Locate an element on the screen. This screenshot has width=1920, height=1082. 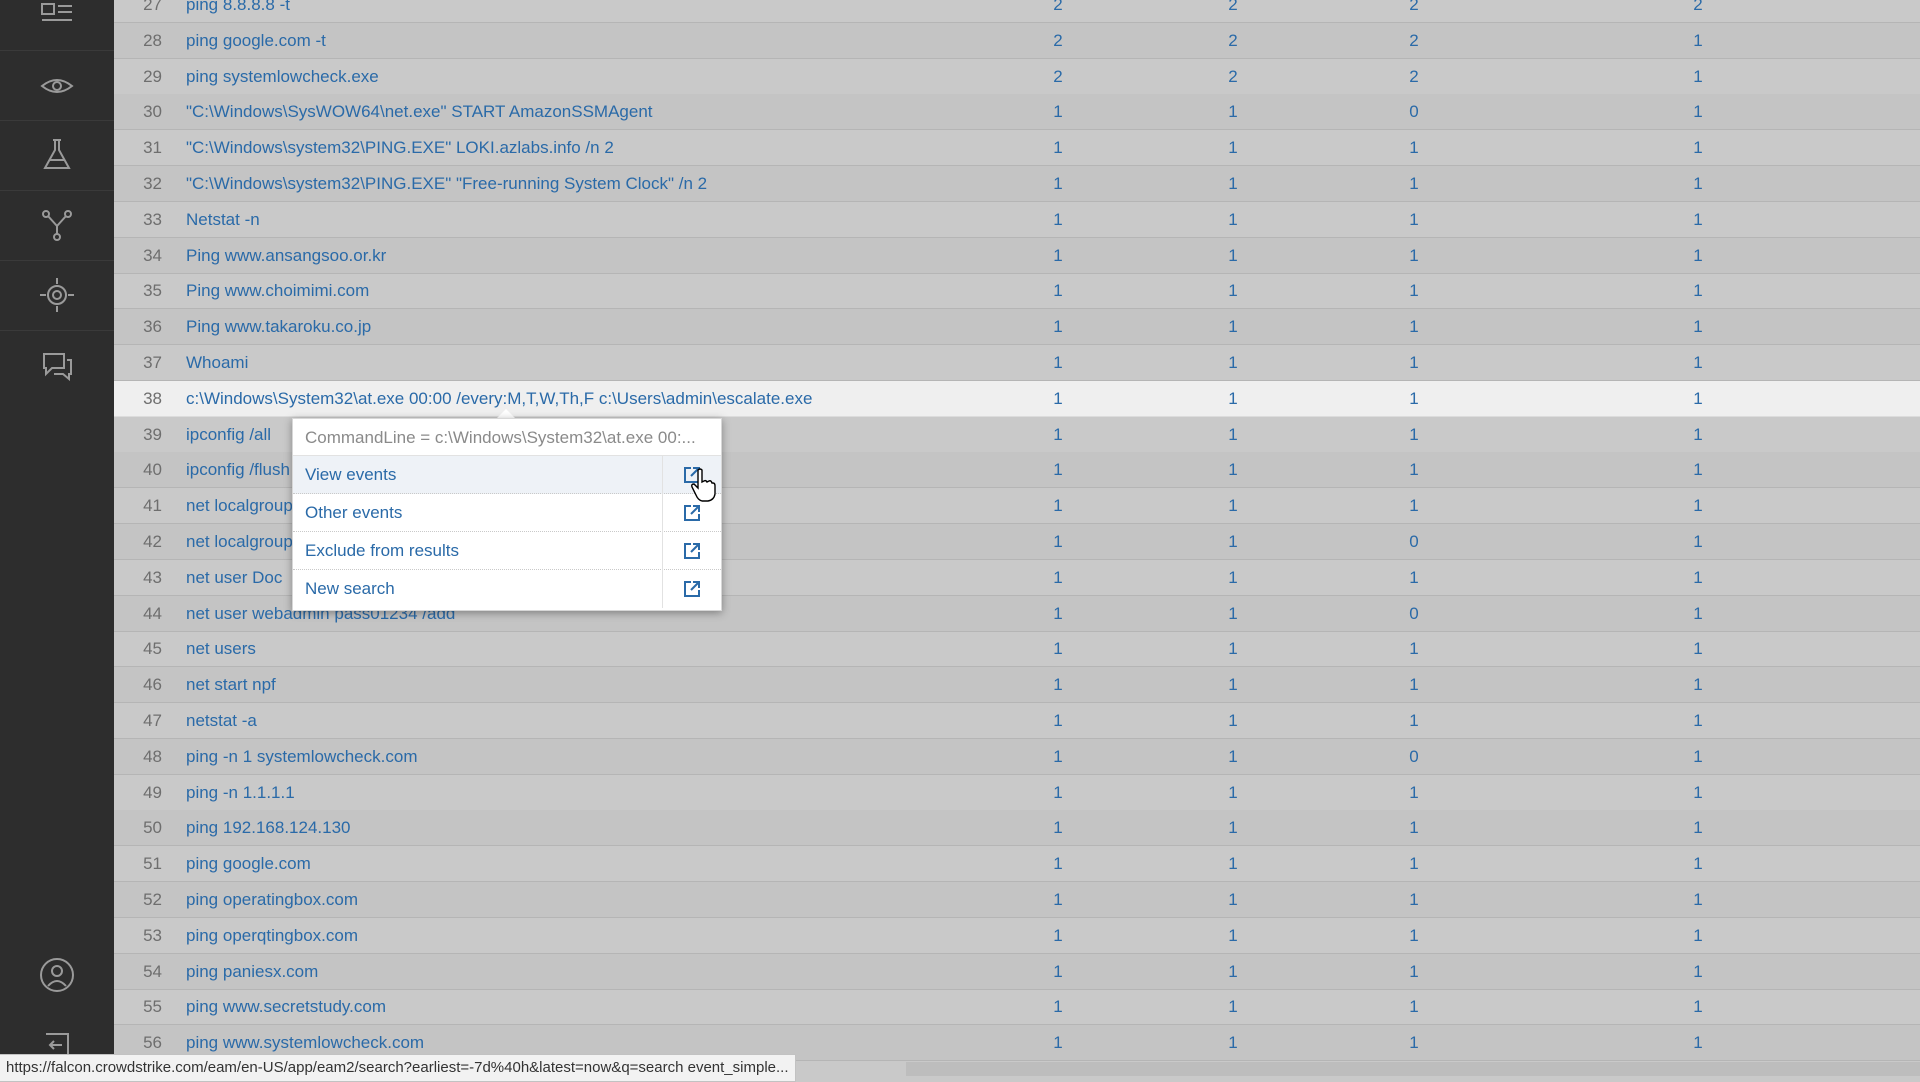
table-row: 27 ping 8.8.8.8 -t 2 2 2 2 is located at coordinates (1017, 11).